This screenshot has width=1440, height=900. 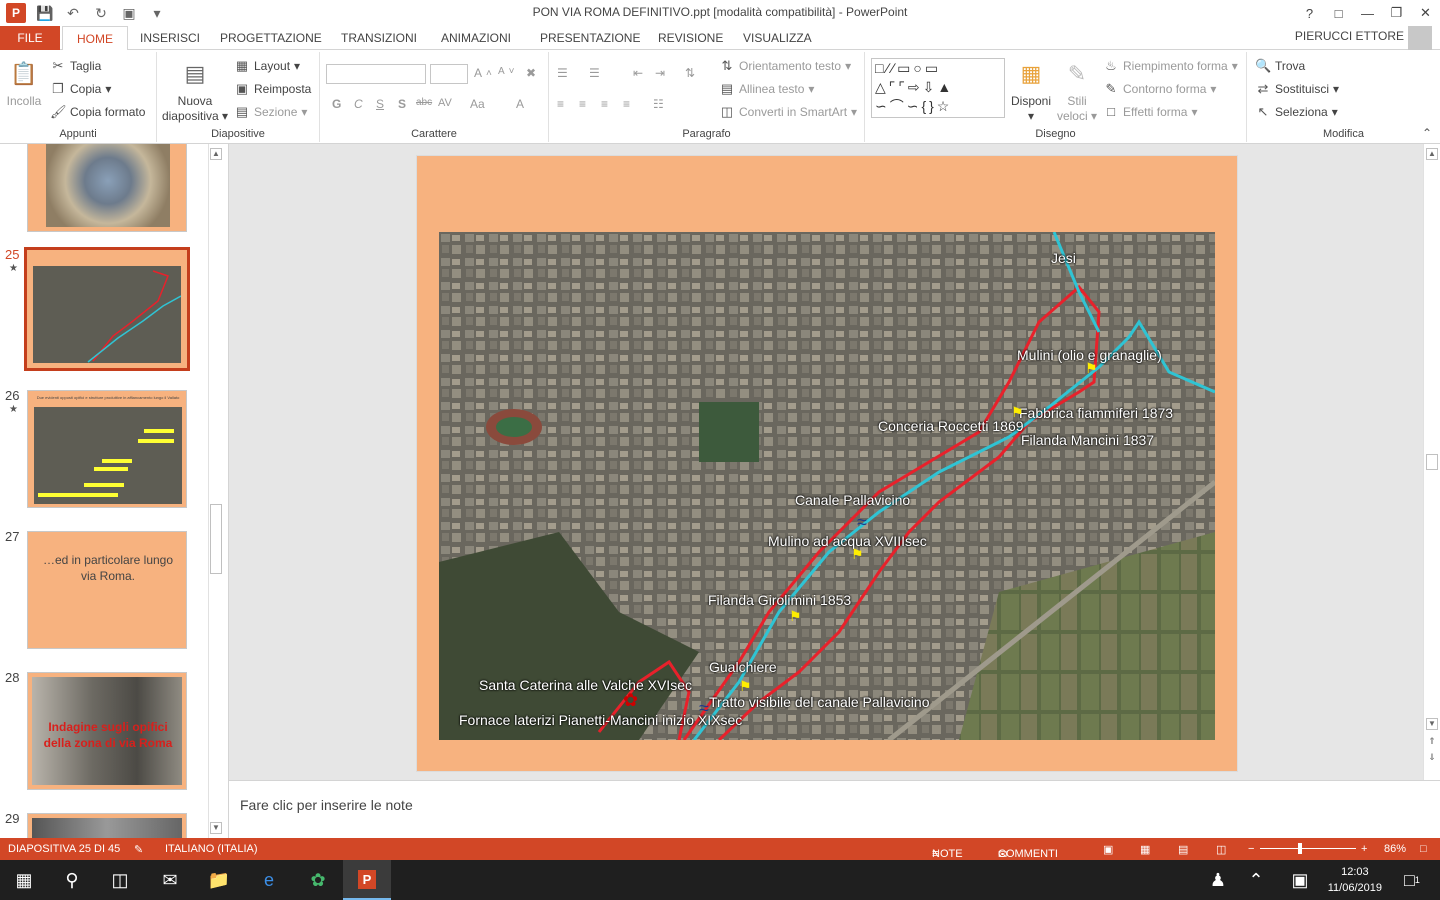 What do you see at coordinates (594, 73) in the screenshot?
I see `numbering-icon: ☰` at bounding box center [594, 73].